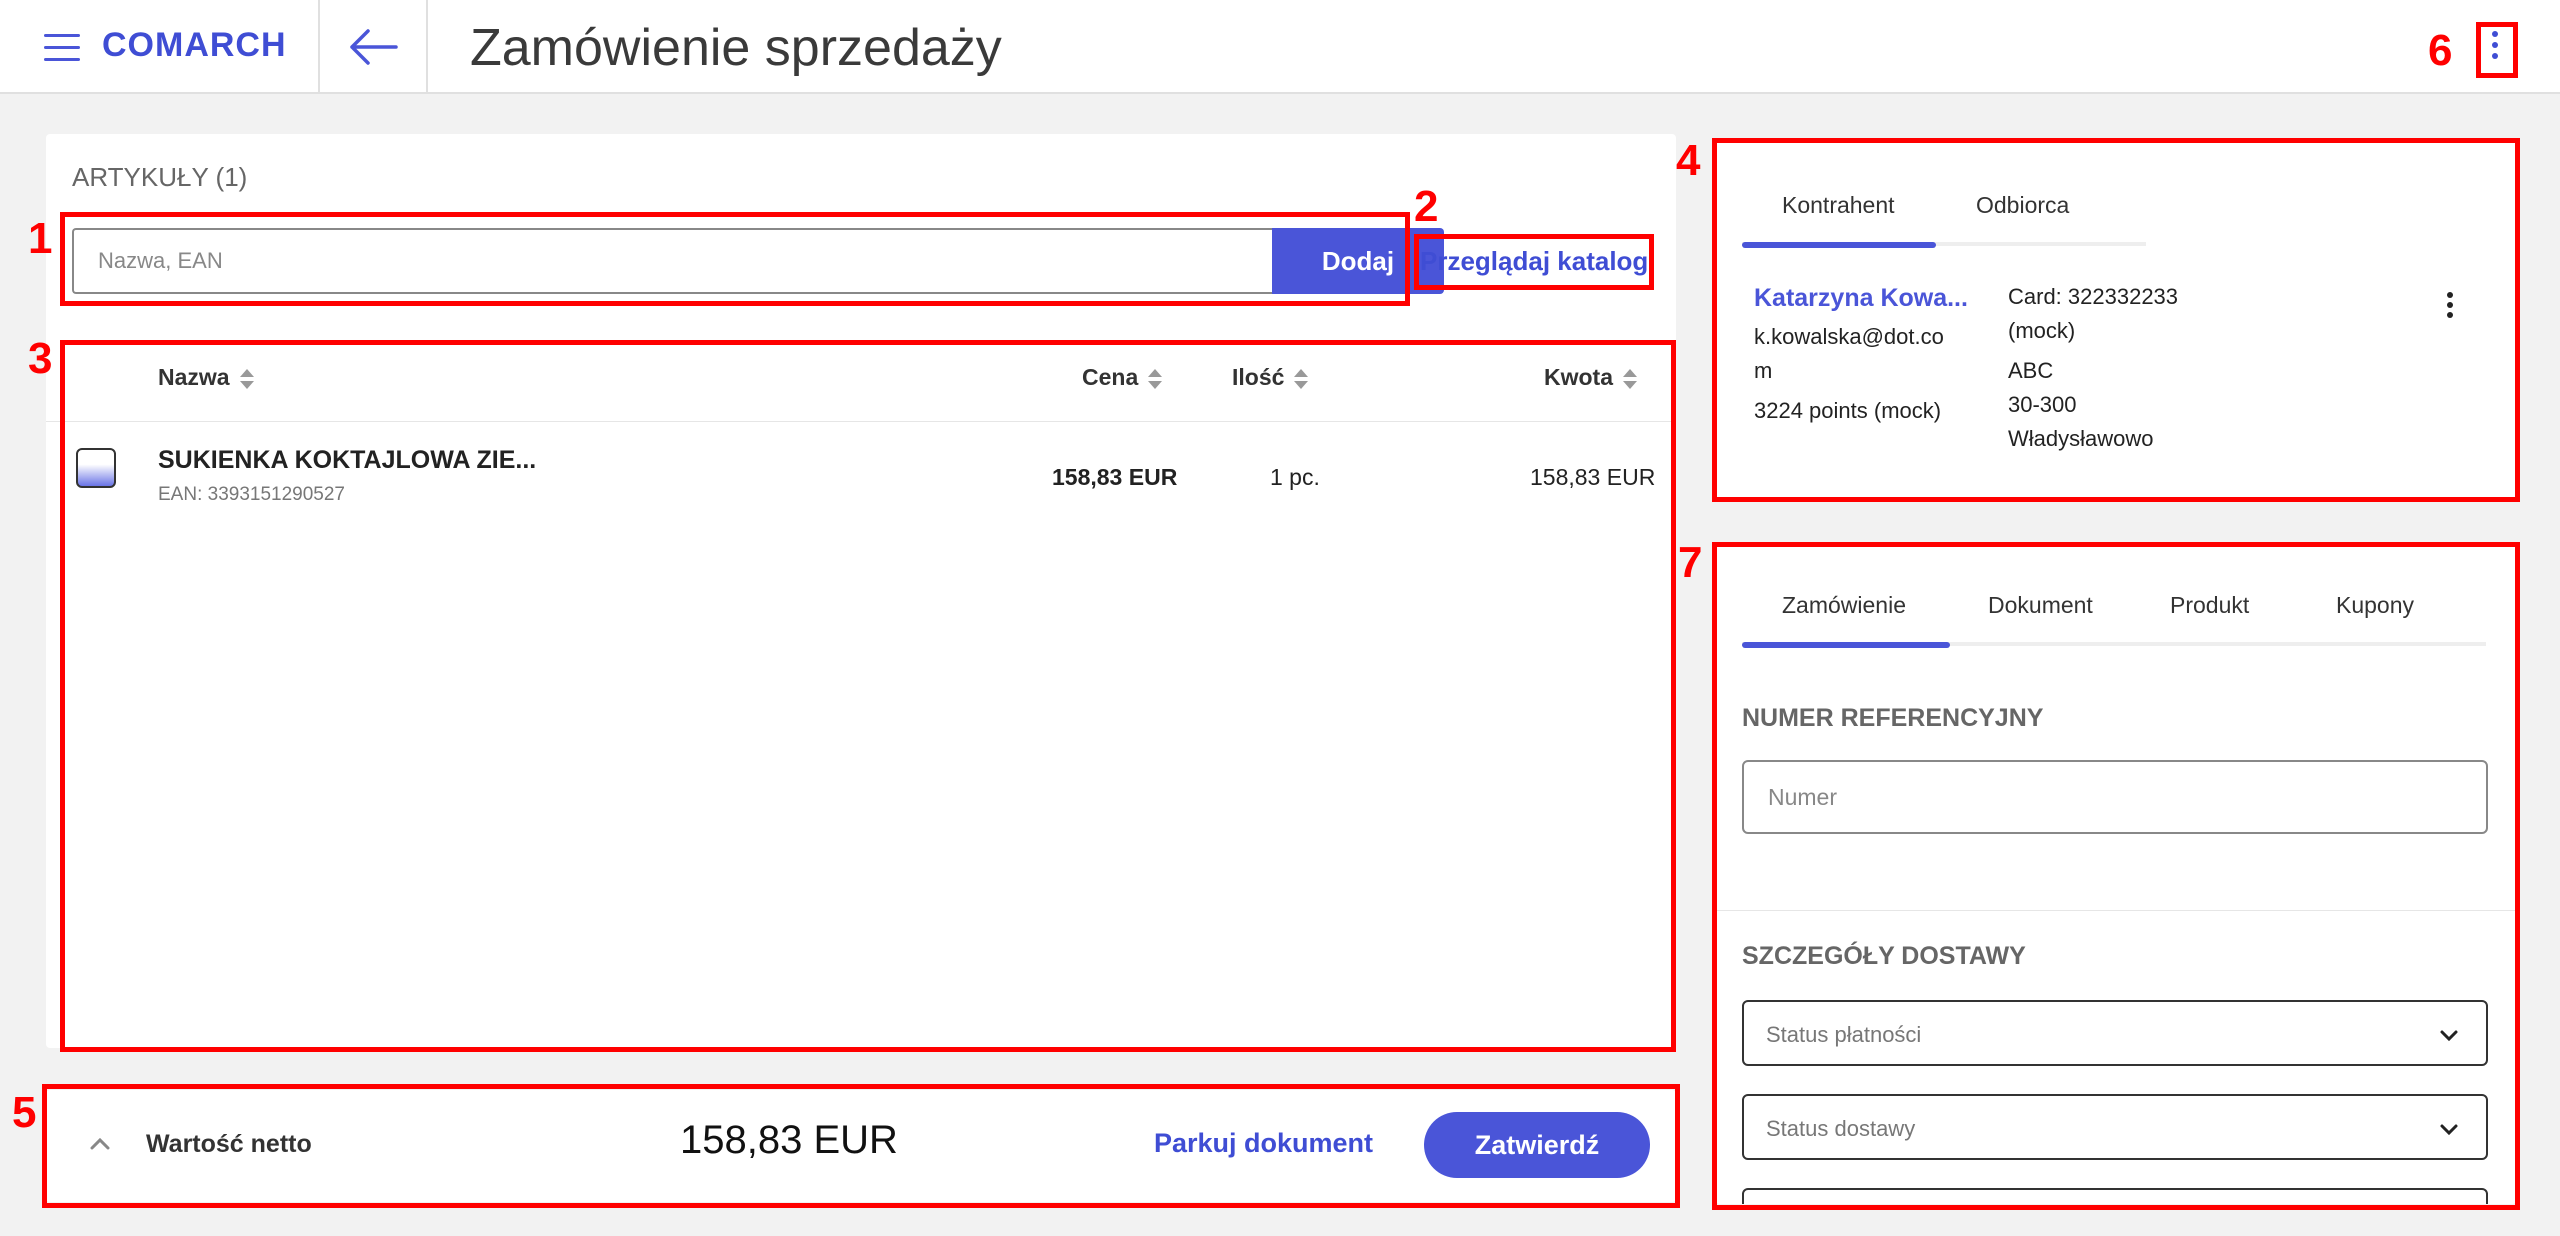 The height and width of the screenshot is (1236, 2560). I want to click on app-header: COMARCH Zamówienie sprzedaży, so click(1280, 47).